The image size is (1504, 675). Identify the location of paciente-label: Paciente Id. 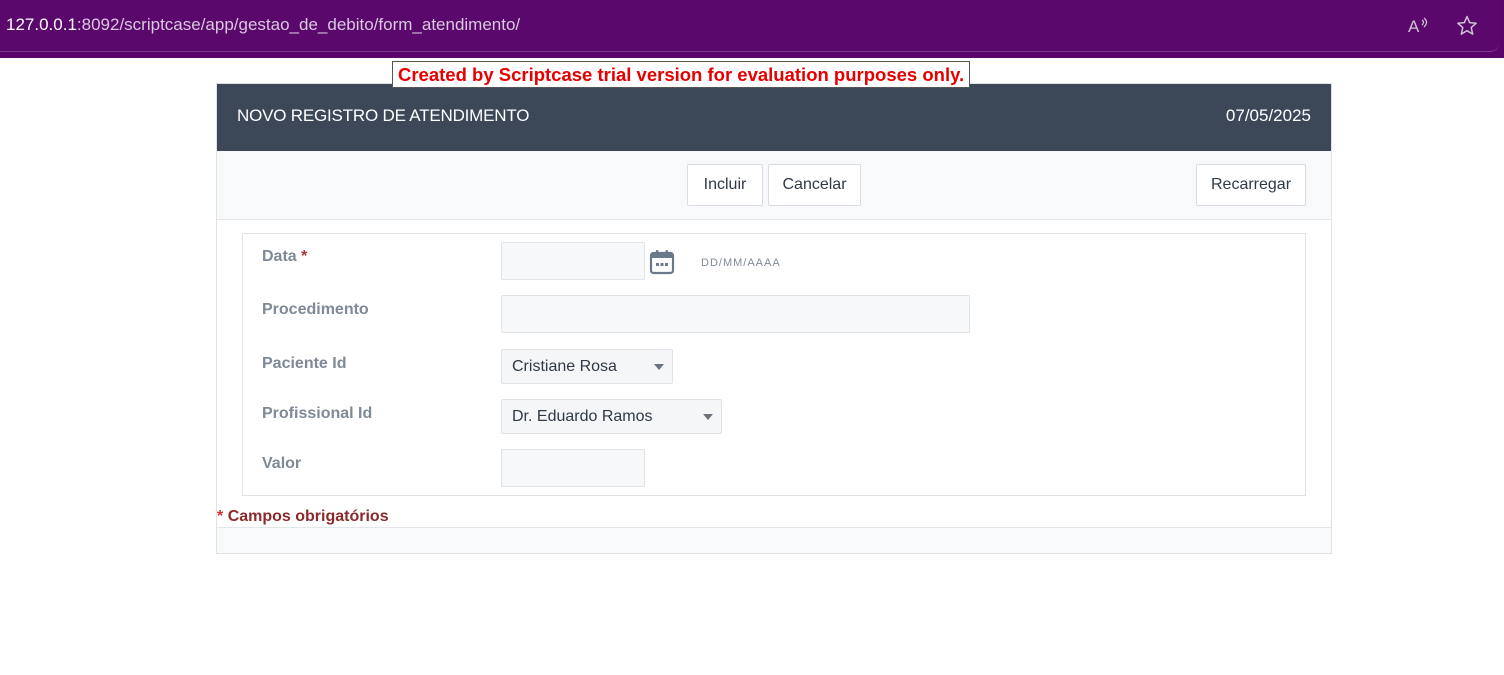
(304, 363).